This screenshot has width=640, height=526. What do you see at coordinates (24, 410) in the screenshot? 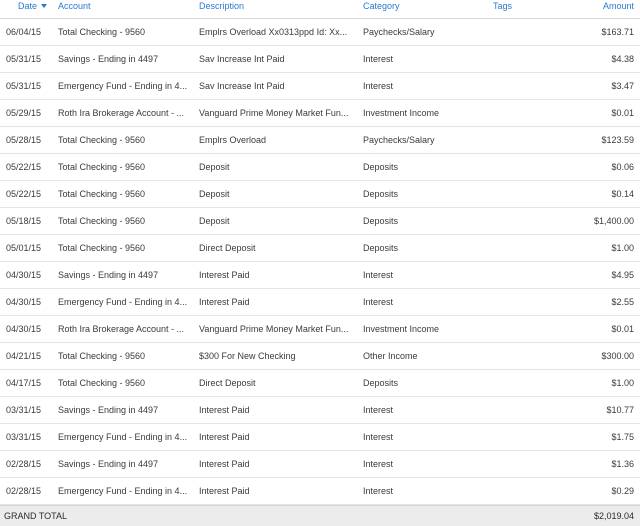
I see `cell-date: 03/31/15` at bounding box center [24, 410].